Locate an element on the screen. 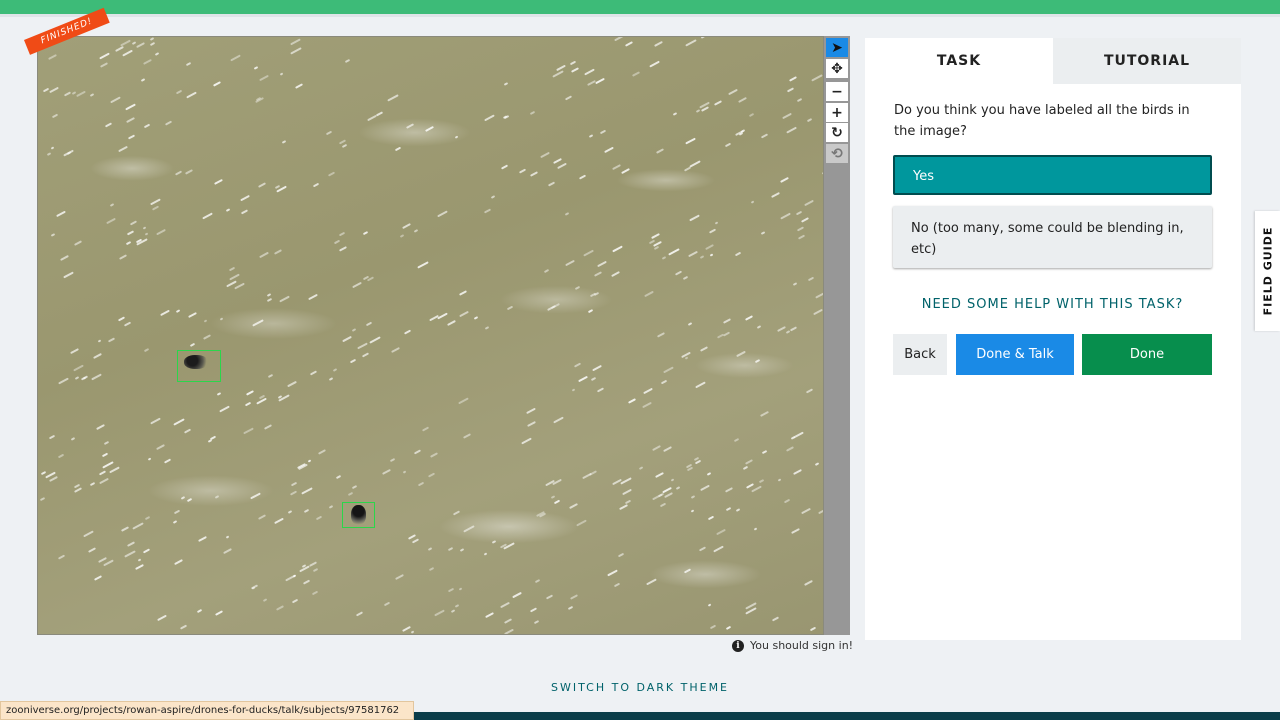  field-guide-tab: FIELD GUIDE is located at coordinates (1267, 271).